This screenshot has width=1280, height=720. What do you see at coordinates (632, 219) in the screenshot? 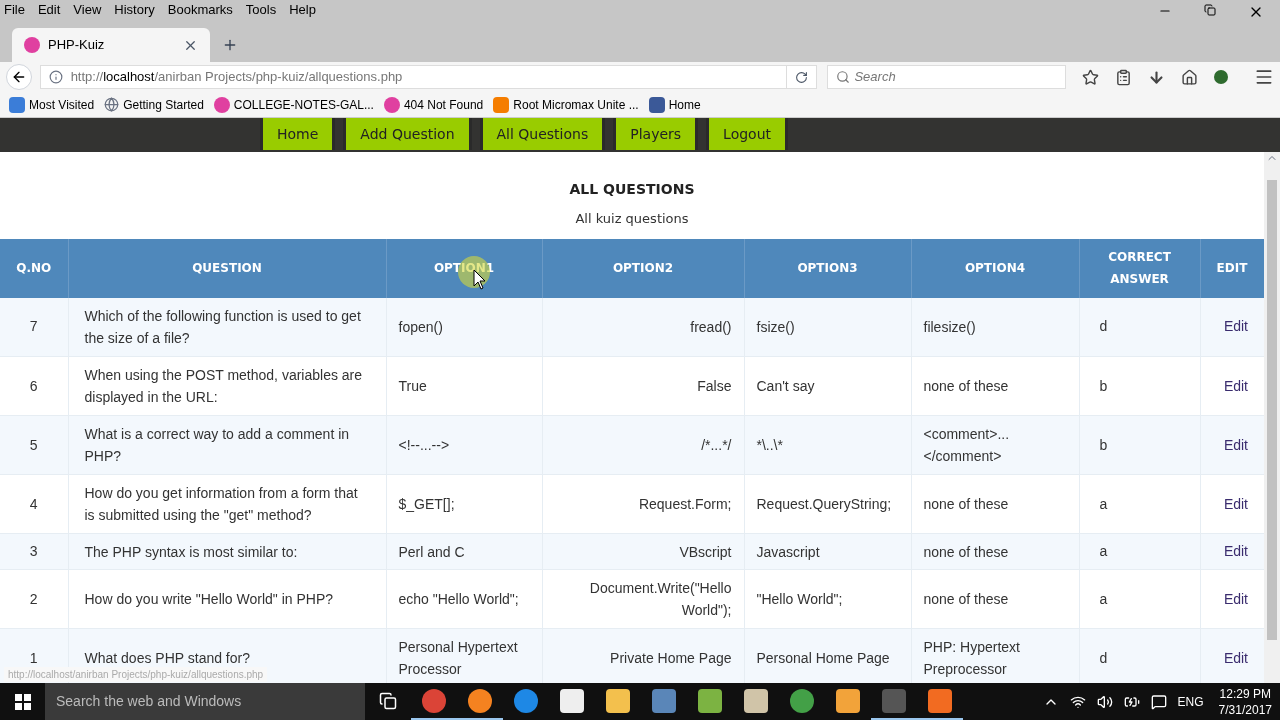
I see `page-subtitle: All kuiz questions` at bounding box center [632, 219].